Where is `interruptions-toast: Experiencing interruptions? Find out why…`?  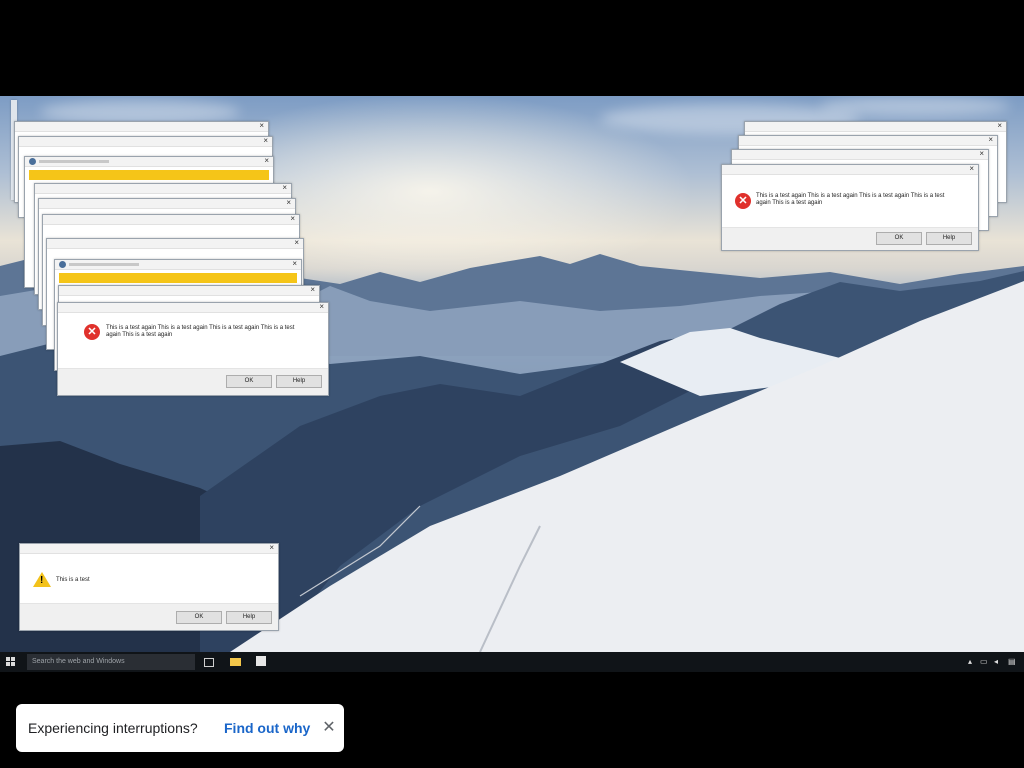 interruptions-toast: Experiencing interruptions? Find out why… is located at coordinates (180, 728).